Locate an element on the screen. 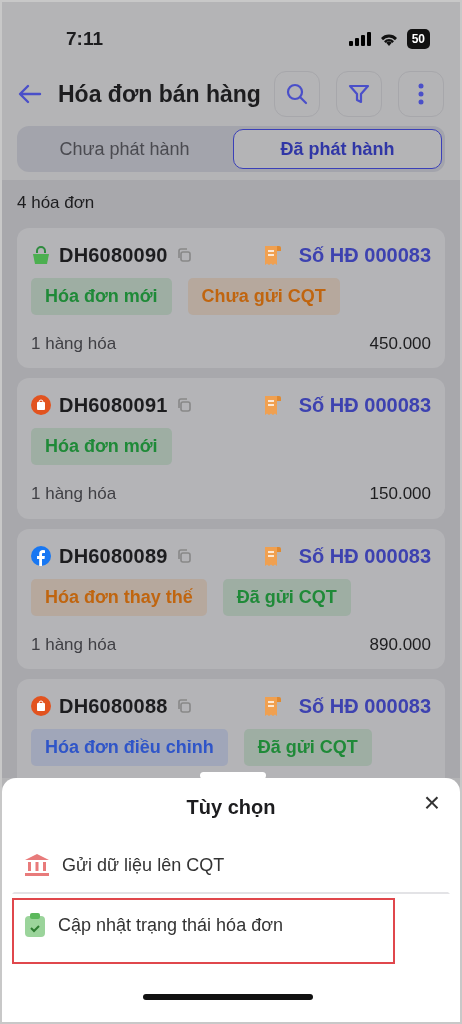 This screenshot has width=462, height=1024. invoice-total: 890.000 is located at coordinates (400, 644).